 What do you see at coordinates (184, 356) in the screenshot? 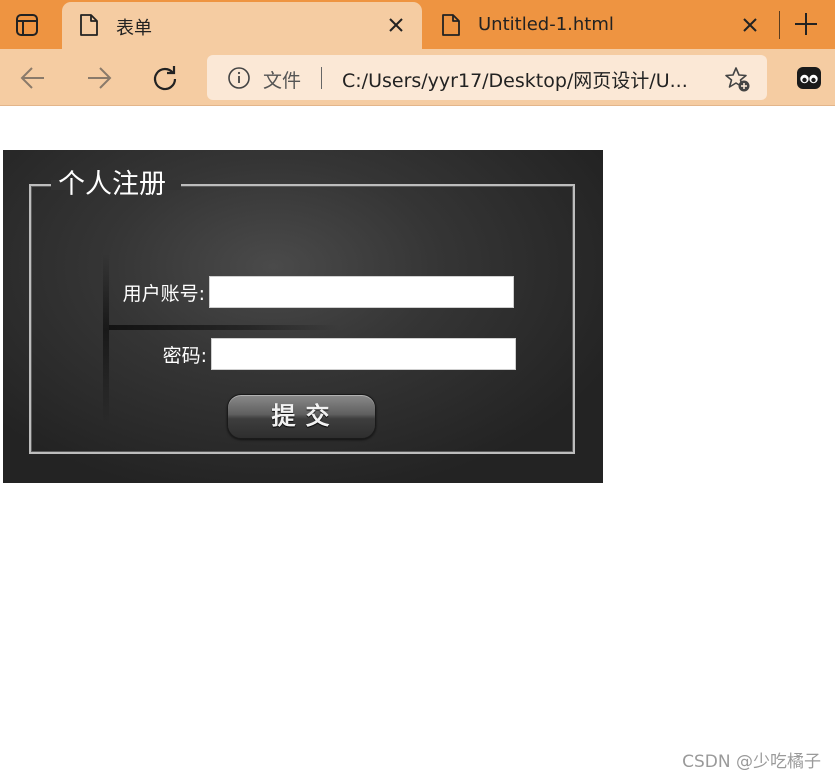
I see `password-label: 密码:` at bounding box center [184, 356].